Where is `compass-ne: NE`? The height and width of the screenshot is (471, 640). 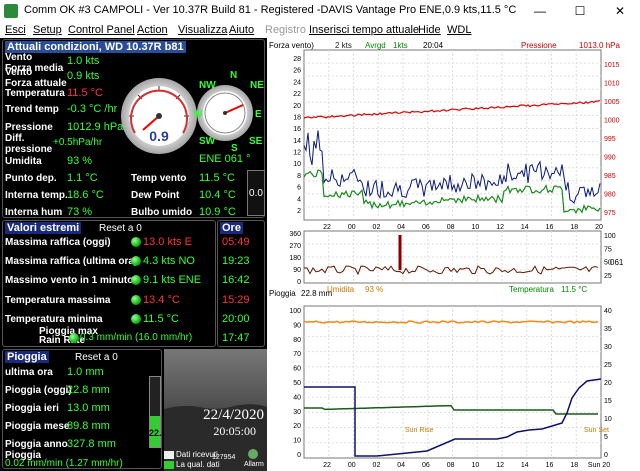 compass-ne: NE is located at coordinates (257, 85).